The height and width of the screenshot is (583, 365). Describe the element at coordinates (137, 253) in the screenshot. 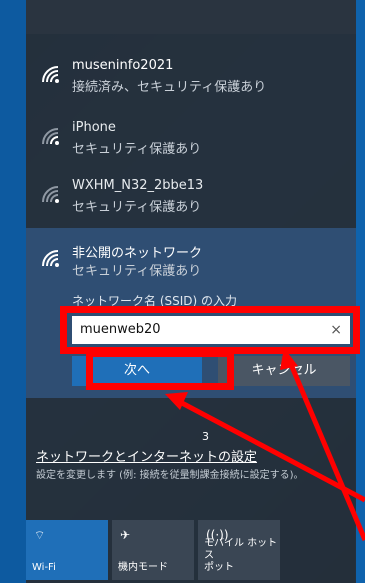

I see `network-name: 非公開のネットワーク` at that location.